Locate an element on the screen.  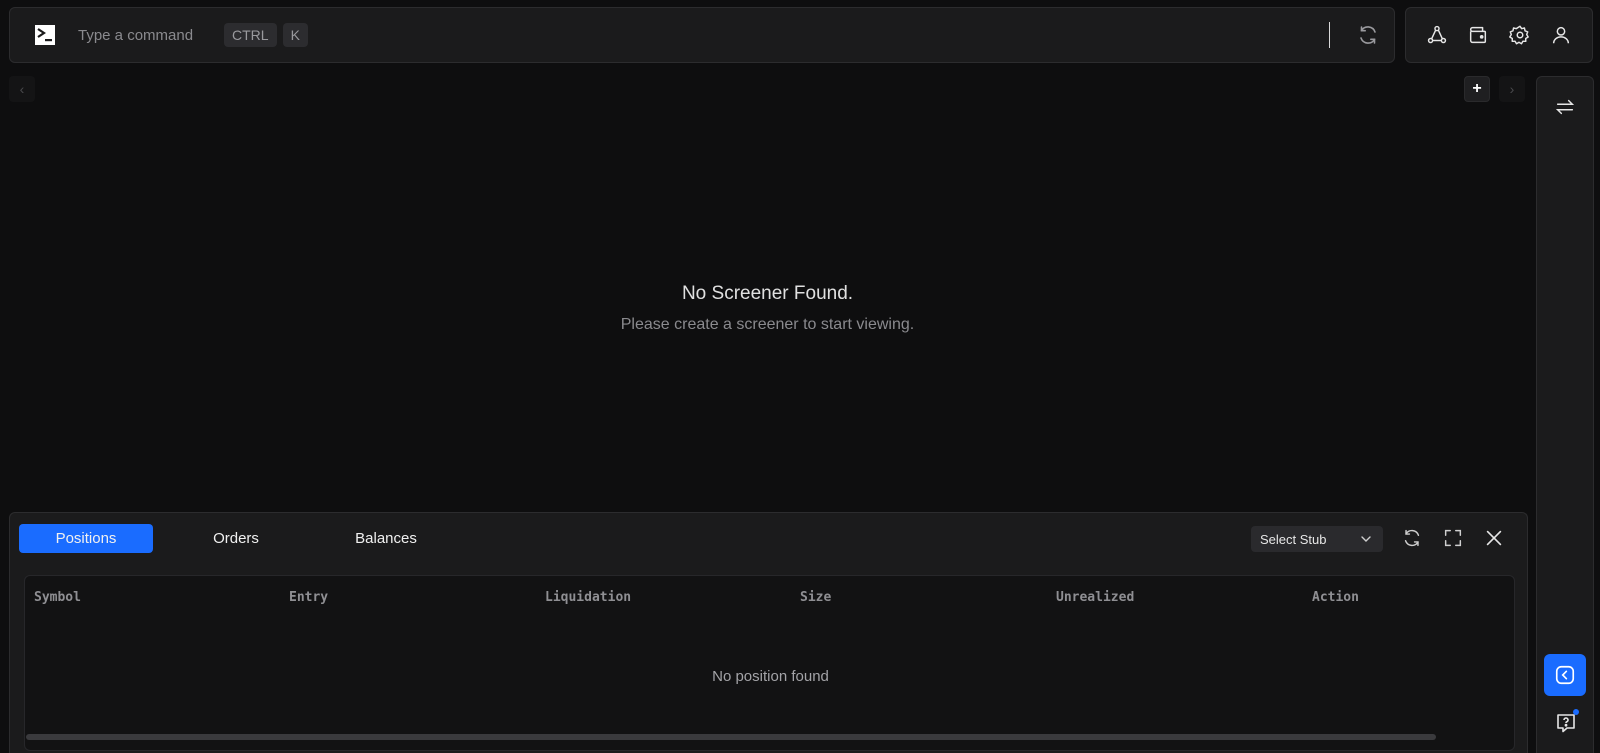
empty-state-title: No Screener Found. is located at coordinates (767, 293).